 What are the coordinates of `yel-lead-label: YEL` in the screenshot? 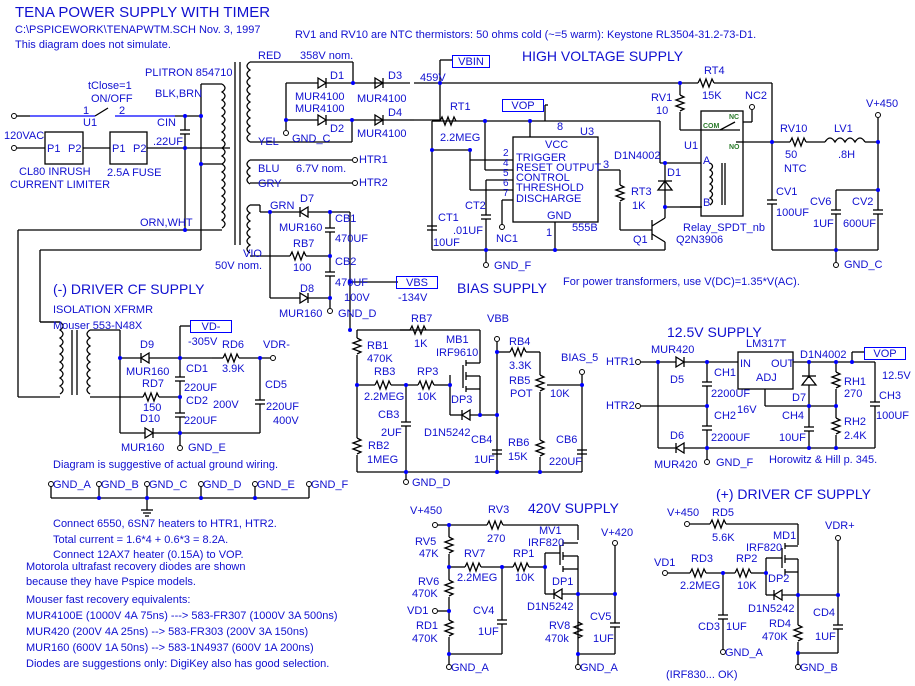 It's located at (268, 142).